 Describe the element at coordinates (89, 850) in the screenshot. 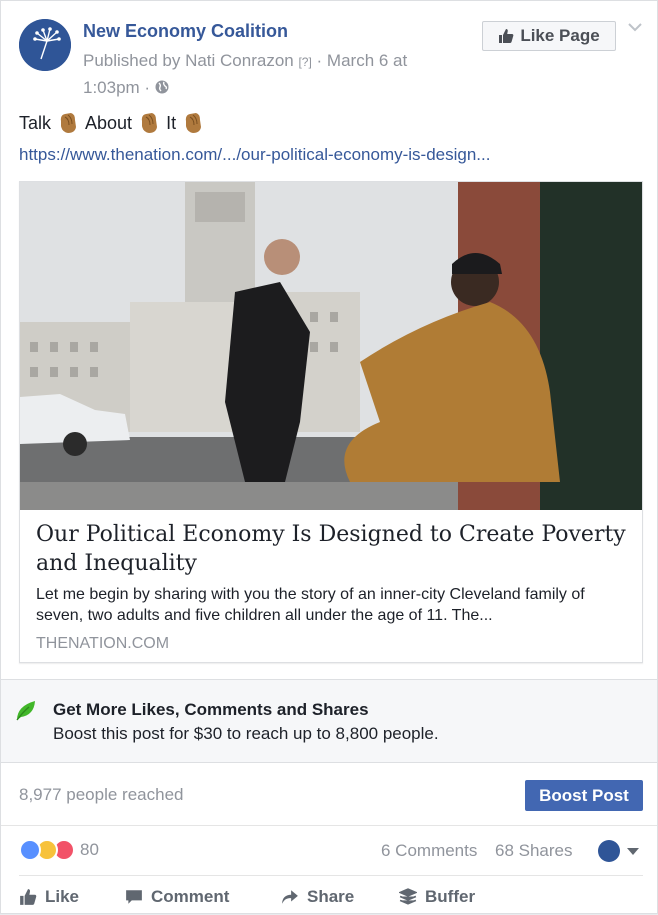

I see `reaction-count: 80` at that location.